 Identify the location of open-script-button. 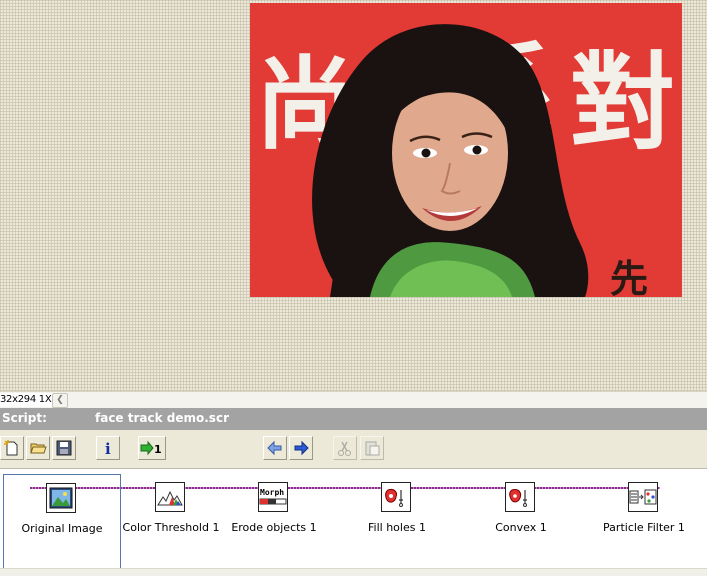
(38, 448).